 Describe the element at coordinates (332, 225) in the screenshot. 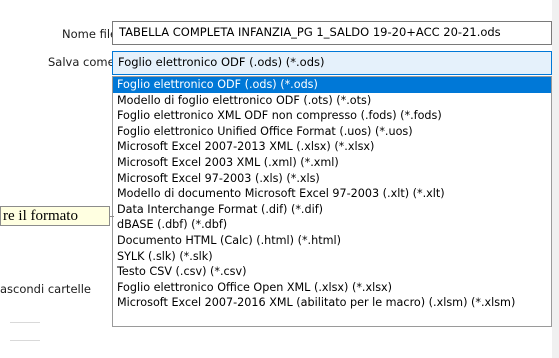

I see `dropdown-option: dBASE (.dbf) (*.dbf)` at that location.